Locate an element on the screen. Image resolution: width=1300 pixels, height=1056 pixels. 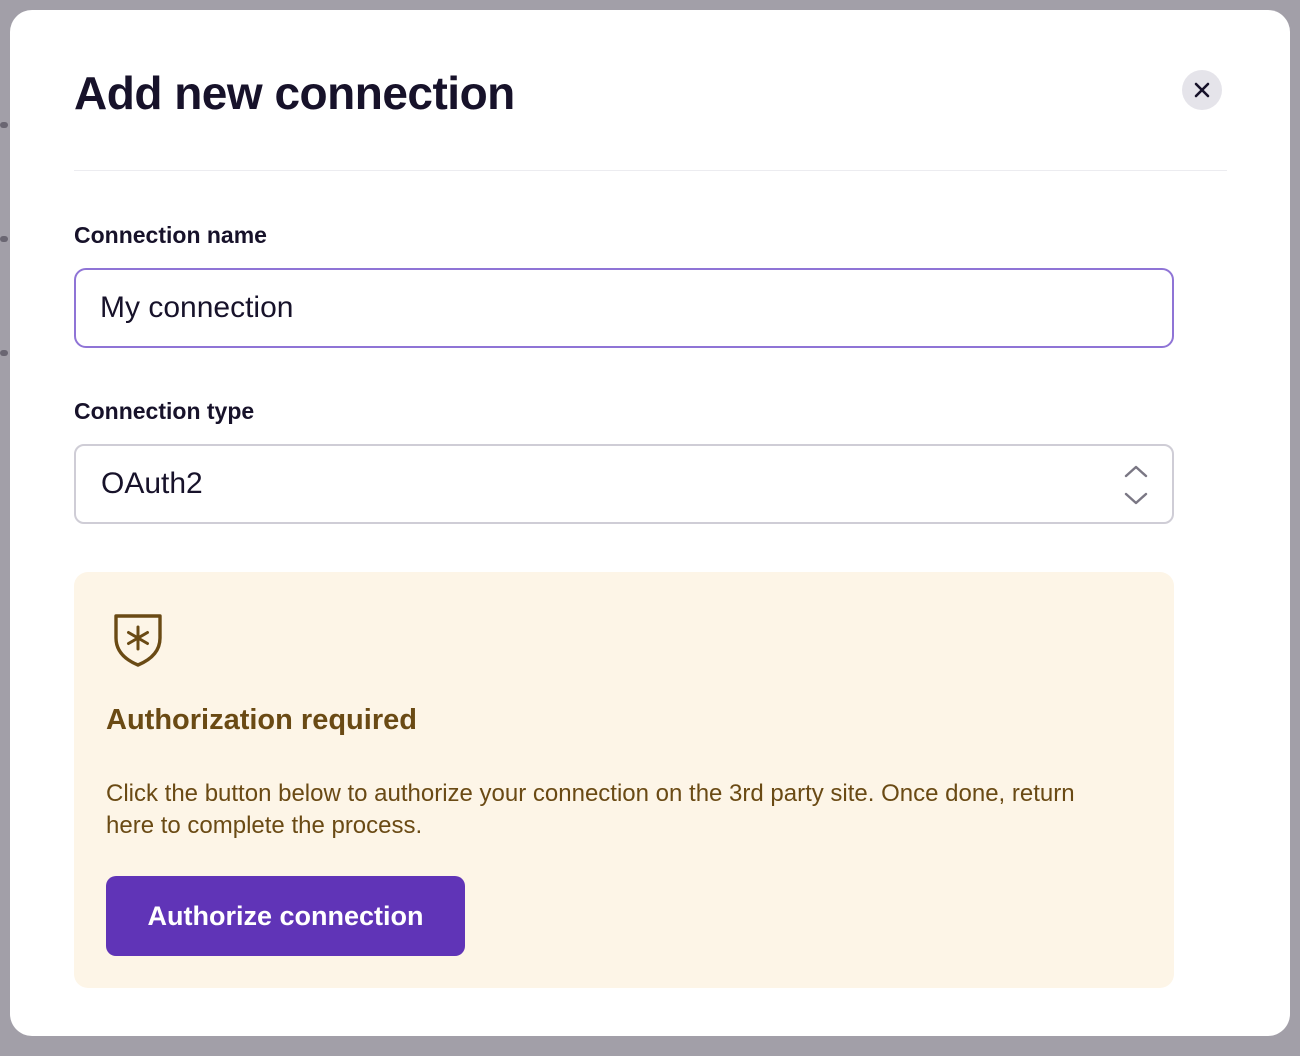
close-icon is located at coordinates (1202, 90).